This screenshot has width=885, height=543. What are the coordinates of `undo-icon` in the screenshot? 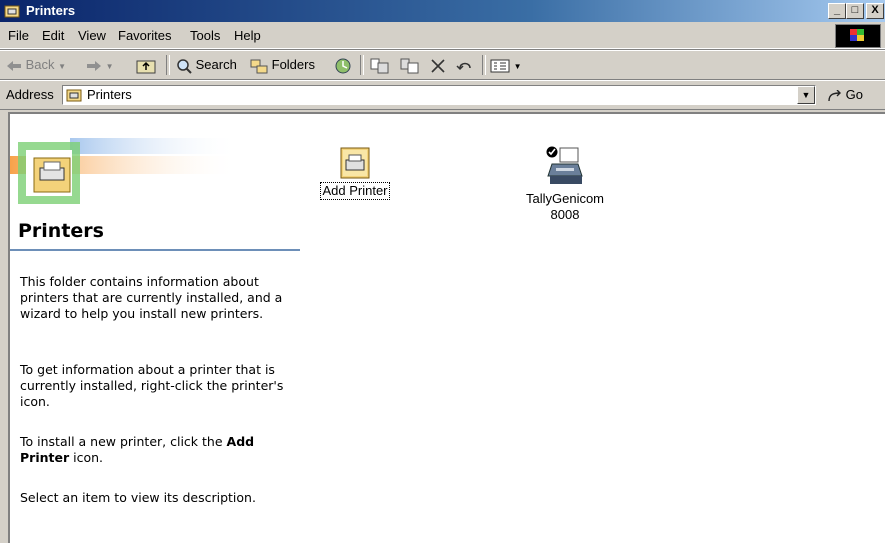 It's located at (463, 66).